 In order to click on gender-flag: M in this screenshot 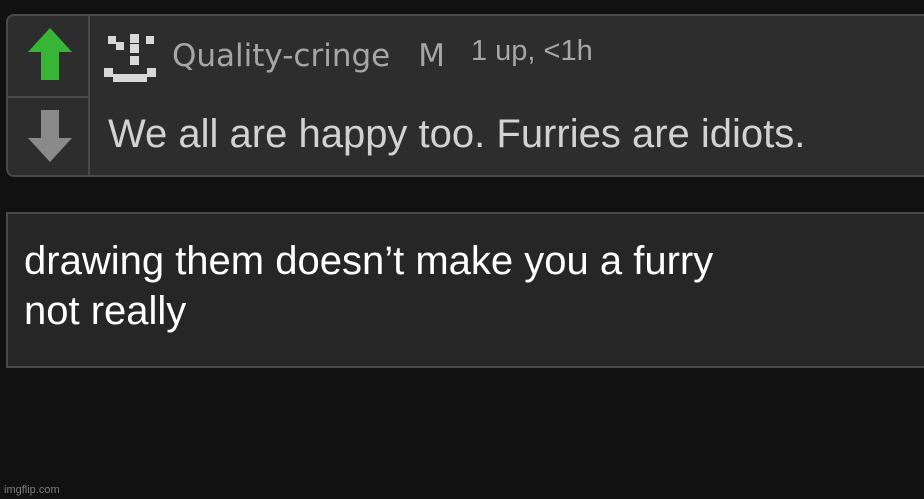, I will do `click(431, 56)`.